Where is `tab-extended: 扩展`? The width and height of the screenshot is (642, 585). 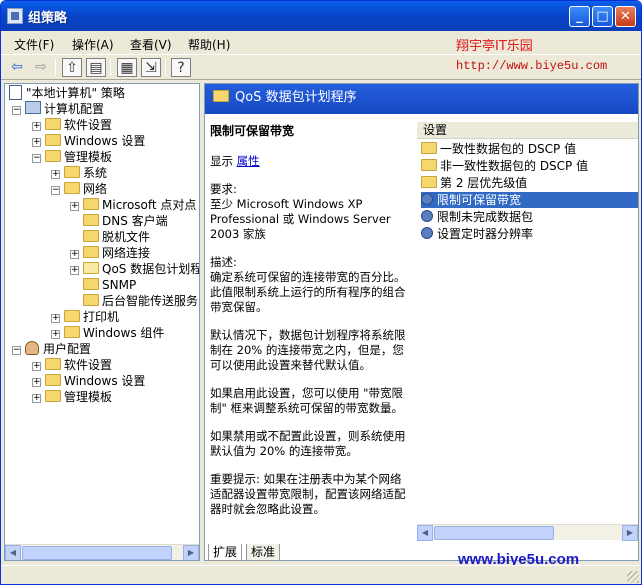 tab-extended: 扩展 is located at coordinates (225, 552).